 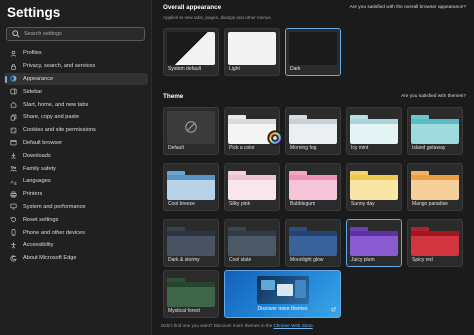 What do you see at coordinates (32, 53) in the screenshot?
I see `sidebar-item-label: Profiles` at bounding box center [32, 53].